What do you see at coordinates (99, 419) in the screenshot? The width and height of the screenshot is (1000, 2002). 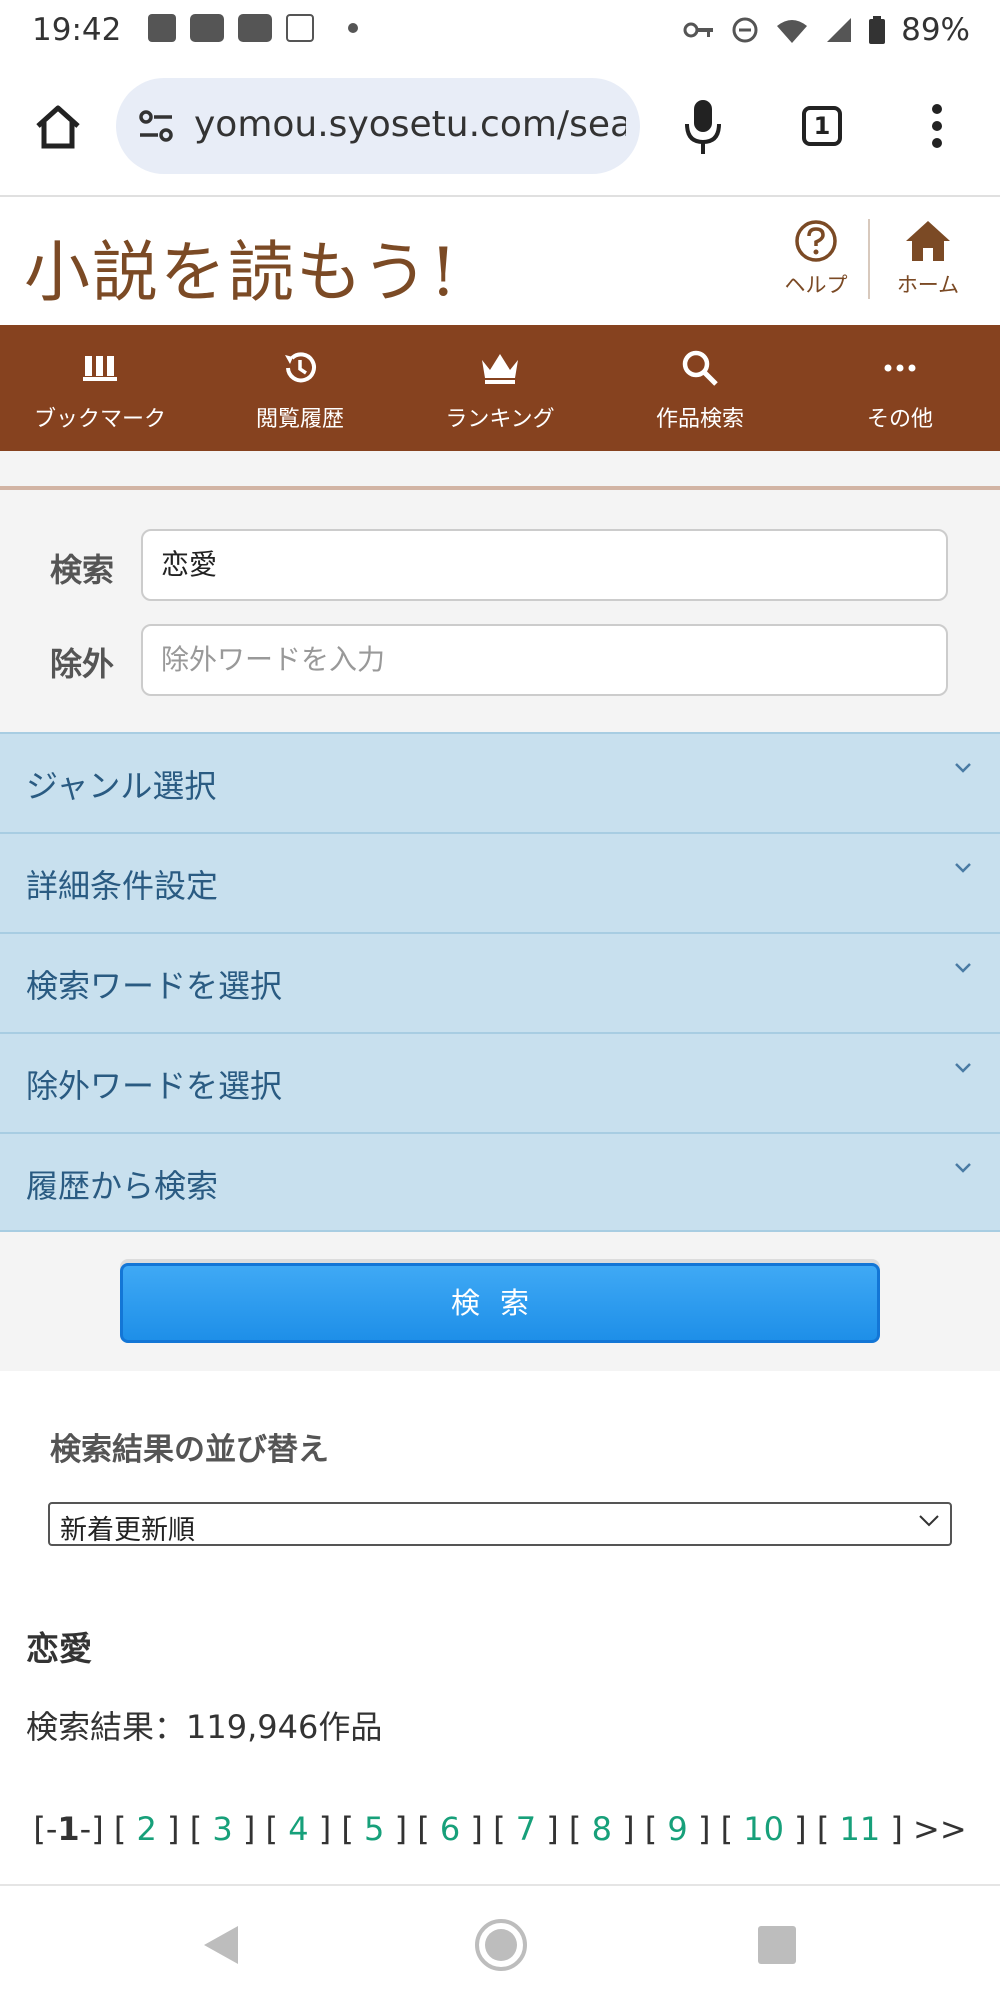 I see `nav-label-bookmark: ブックマーク` at bounding box center [99, 419].